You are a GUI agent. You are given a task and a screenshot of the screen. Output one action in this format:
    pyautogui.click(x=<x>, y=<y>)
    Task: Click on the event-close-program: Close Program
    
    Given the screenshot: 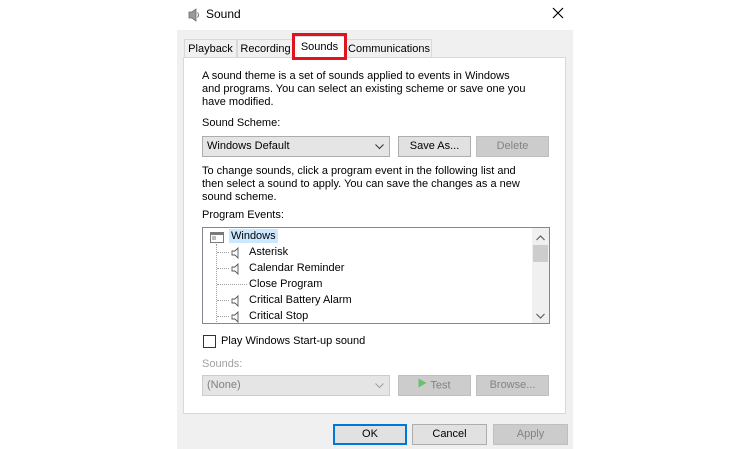 What is the action you would take?
    pyautogui.click(x=285, y=284)
    